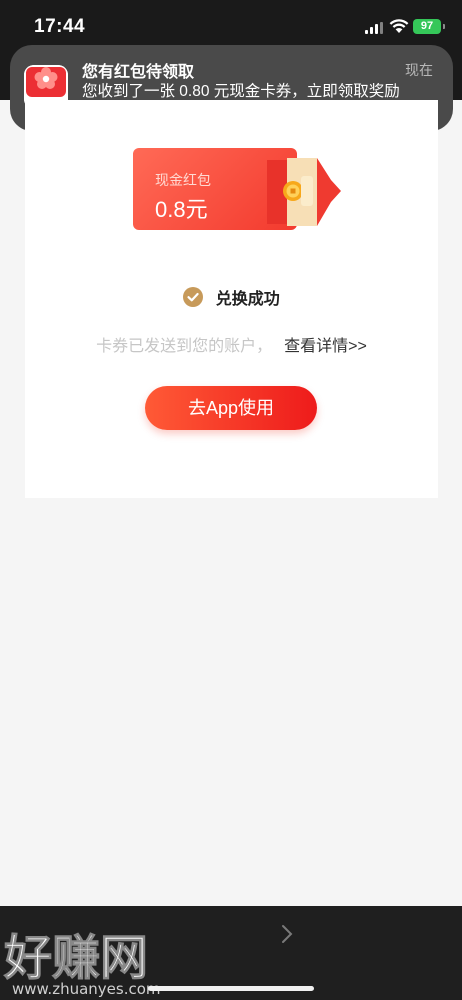  I want to click on delivery-text: 卡券已发送到您的账户，, so click(184, 346).